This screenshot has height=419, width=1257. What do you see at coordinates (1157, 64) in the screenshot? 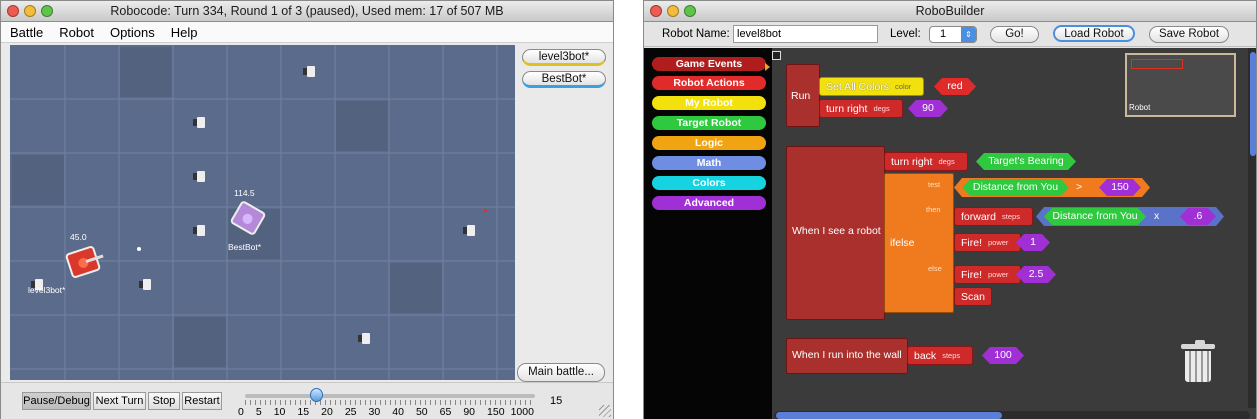
I see `preview-robot-icon` at bounding box center [1157, 64].